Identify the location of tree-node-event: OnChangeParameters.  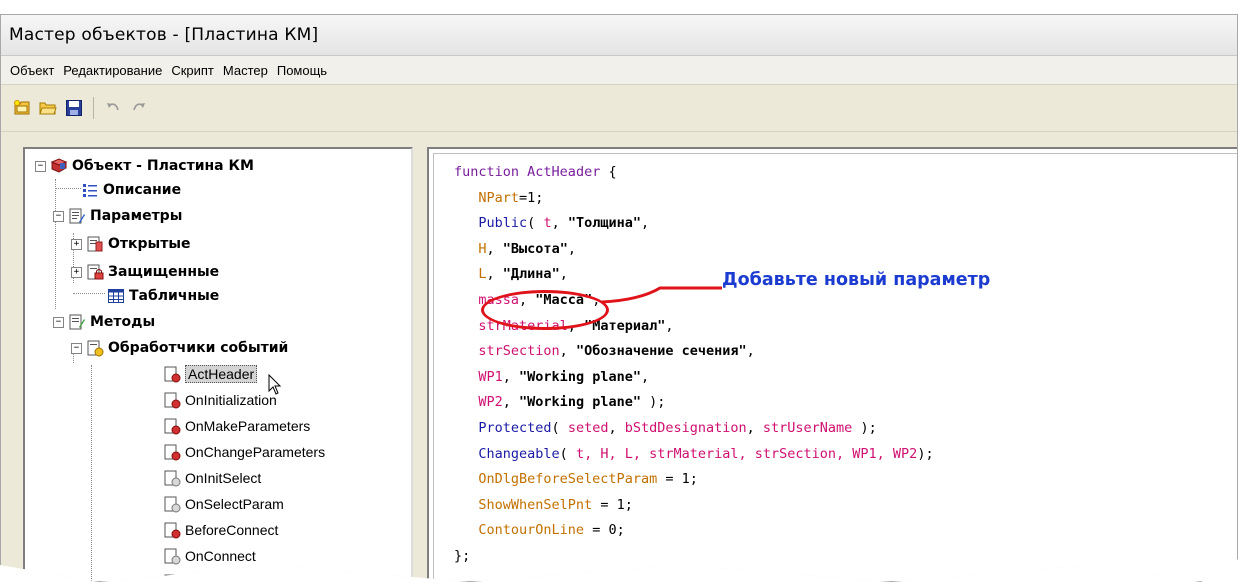
(244, 452).